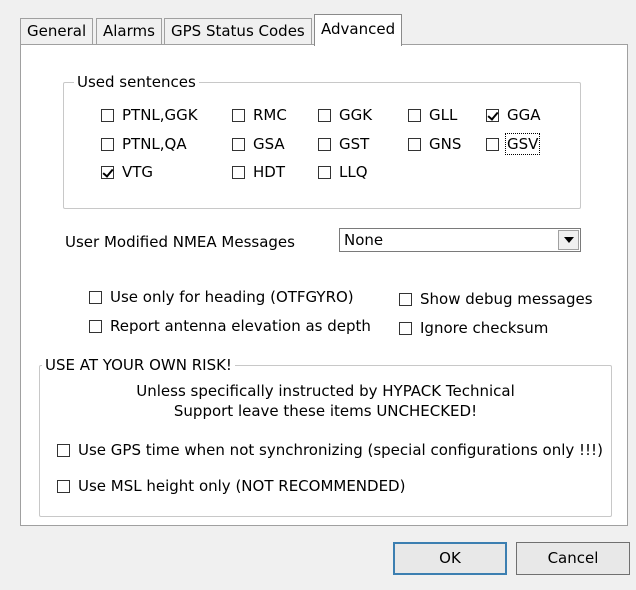 Image resolution: width=636 pixels, height=590 pixels. I want to click on checkbox-label: GST, so click(354, 144).